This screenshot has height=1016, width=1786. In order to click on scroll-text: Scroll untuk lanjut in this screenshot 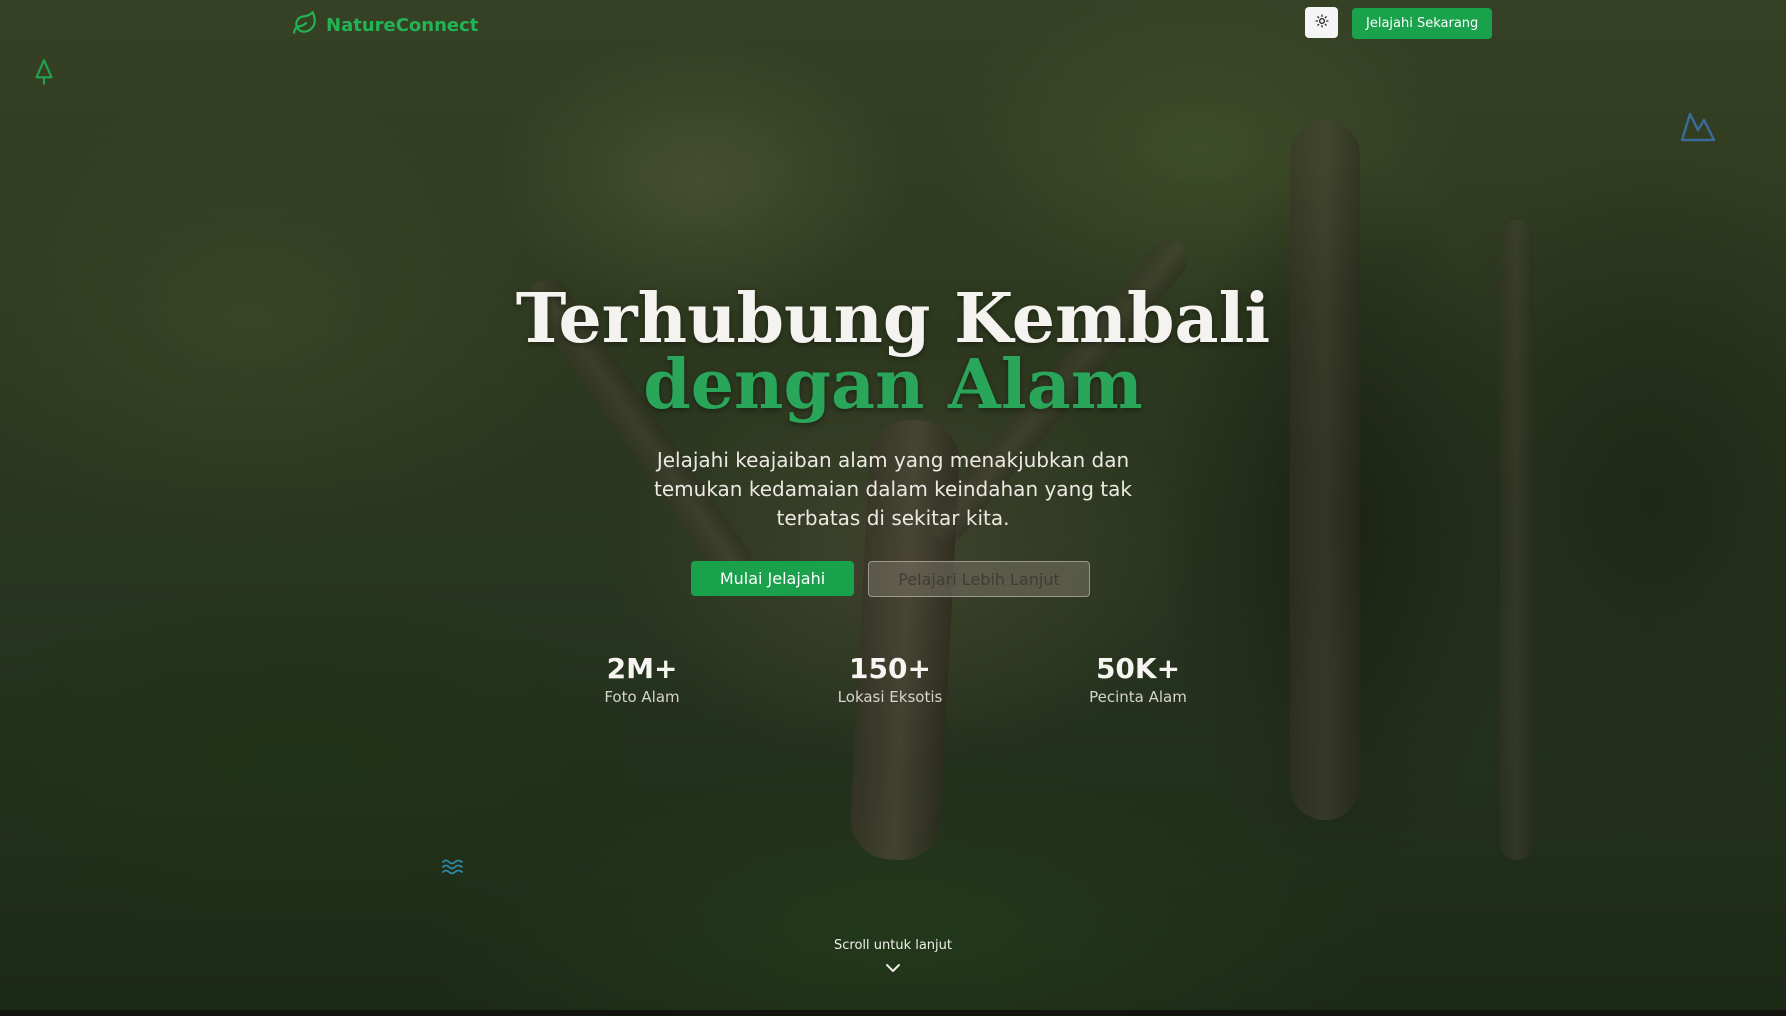, I will do `click(892, 945)`.